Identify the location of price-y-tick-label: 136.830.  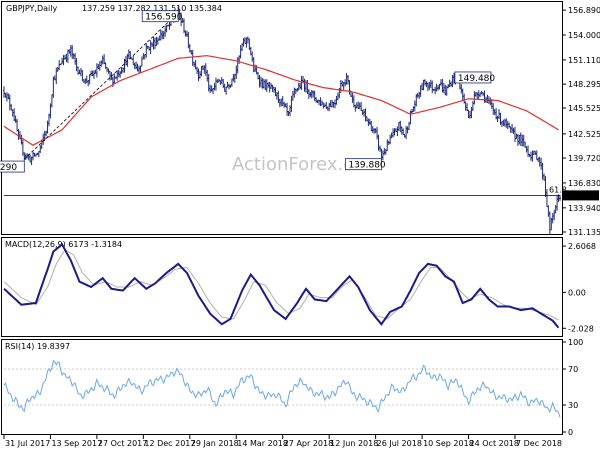
(584, 183).